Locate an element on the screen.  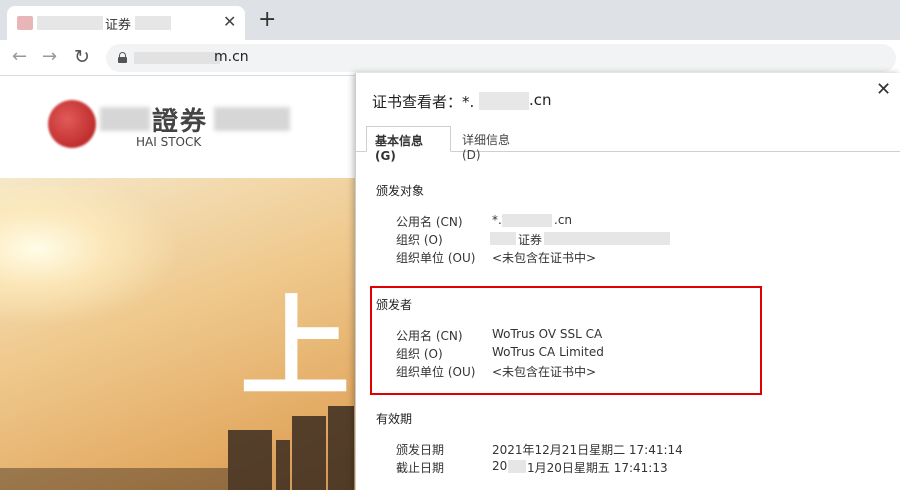
tab-details: 详细信息(D) is located at coordinates (494, 144).